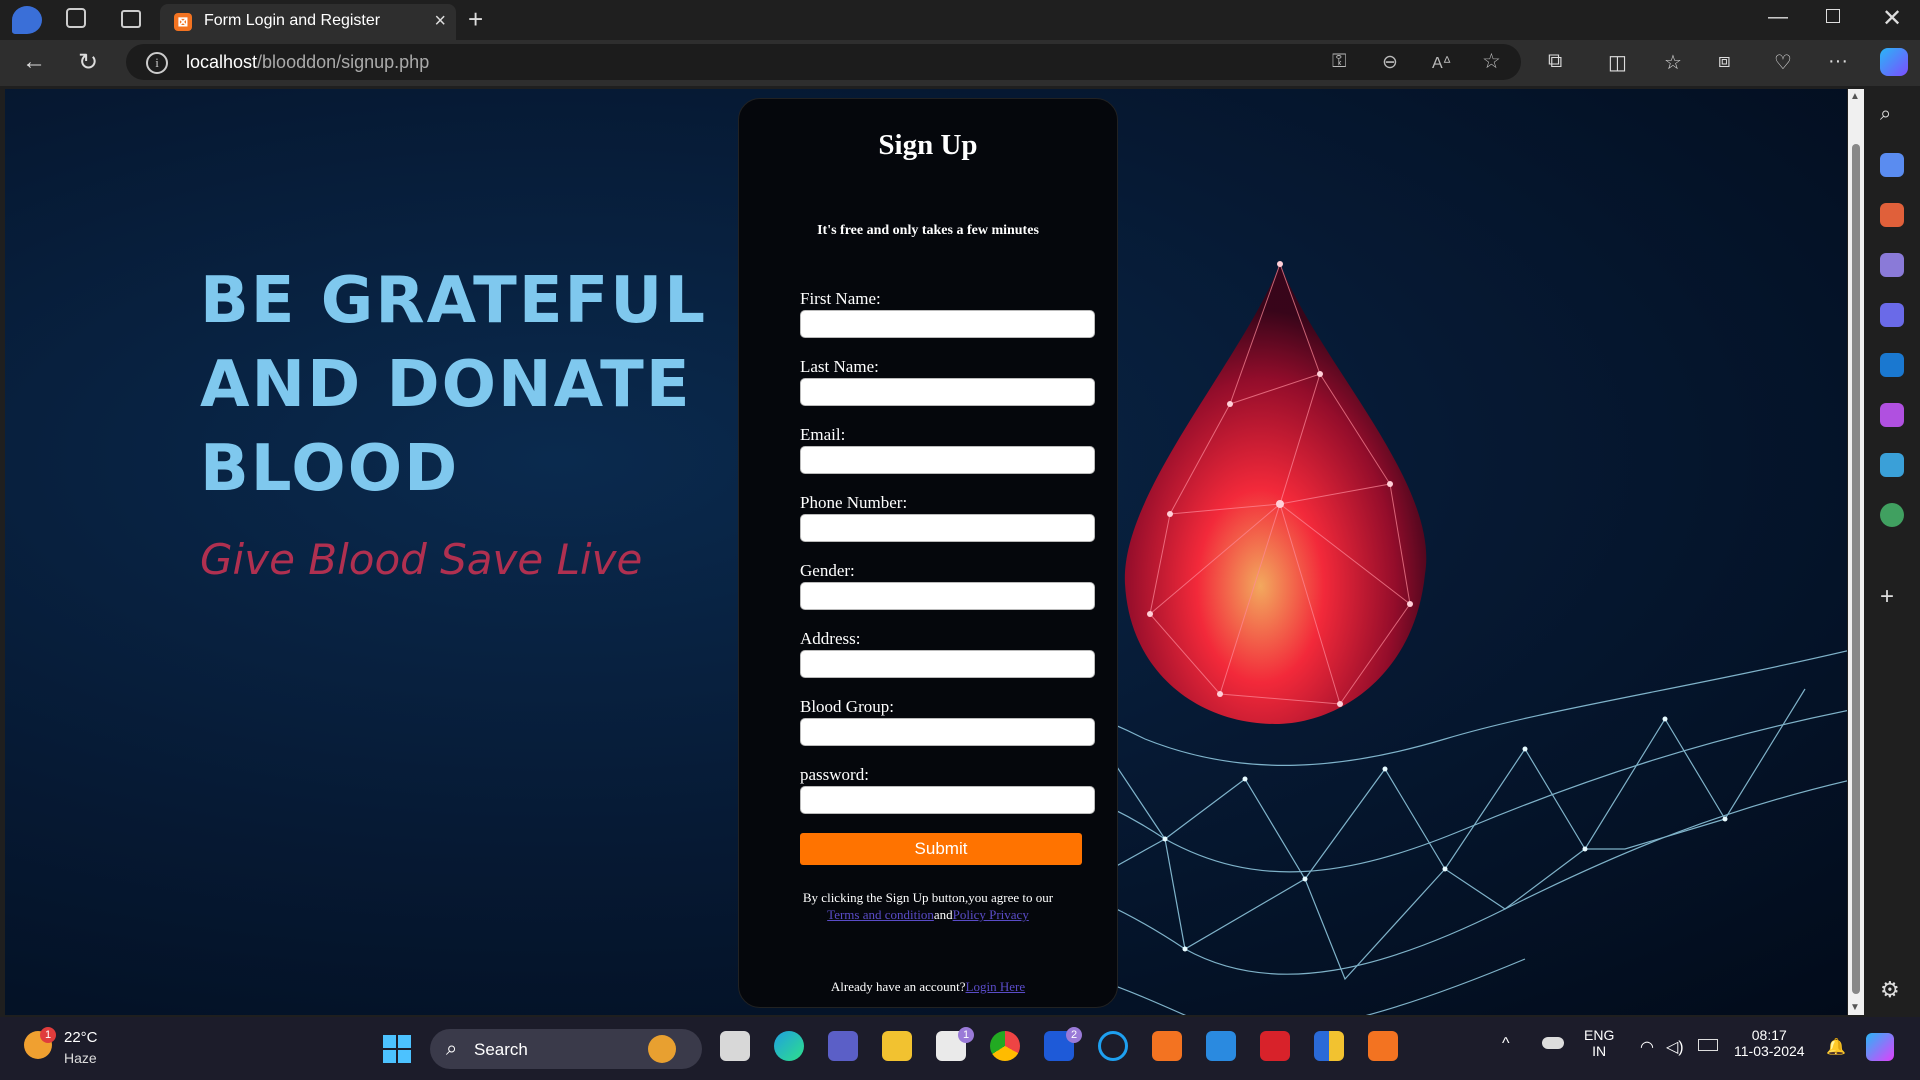 The height and width of the screenshot is (1080, 1920). Describe the element at coordinates (1673, 62) in the screenshot. I see `favorites-icon: ☆` at that location.